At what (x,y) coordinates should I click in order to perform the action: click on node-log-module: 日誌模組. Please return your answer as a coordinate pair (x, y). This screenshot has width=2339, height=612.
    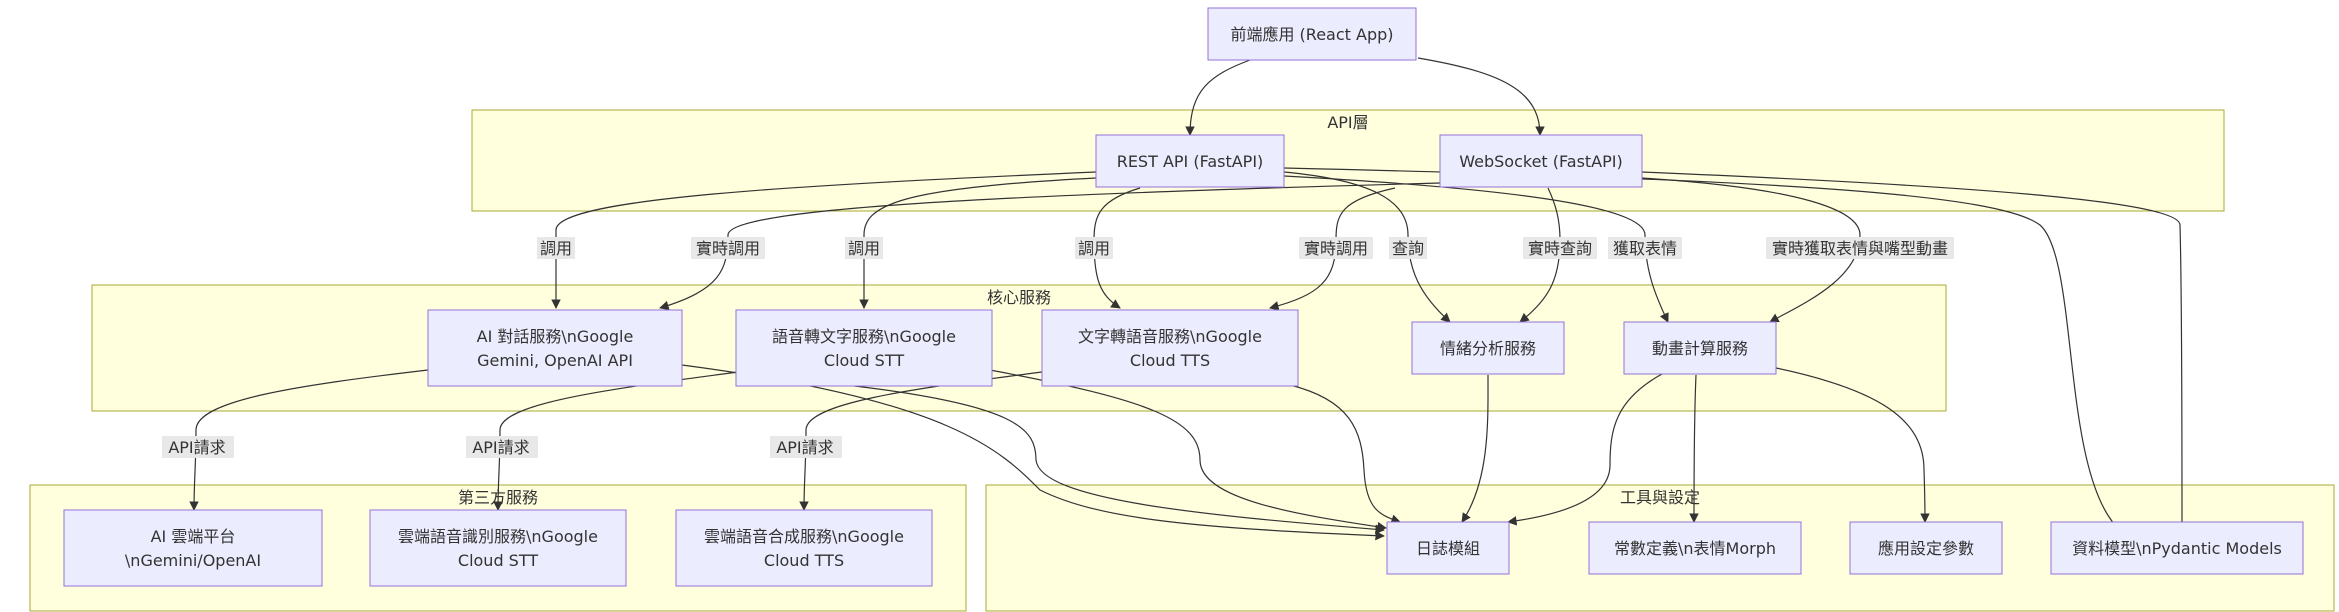
    Looking at the image, I should click on (1448, 548).